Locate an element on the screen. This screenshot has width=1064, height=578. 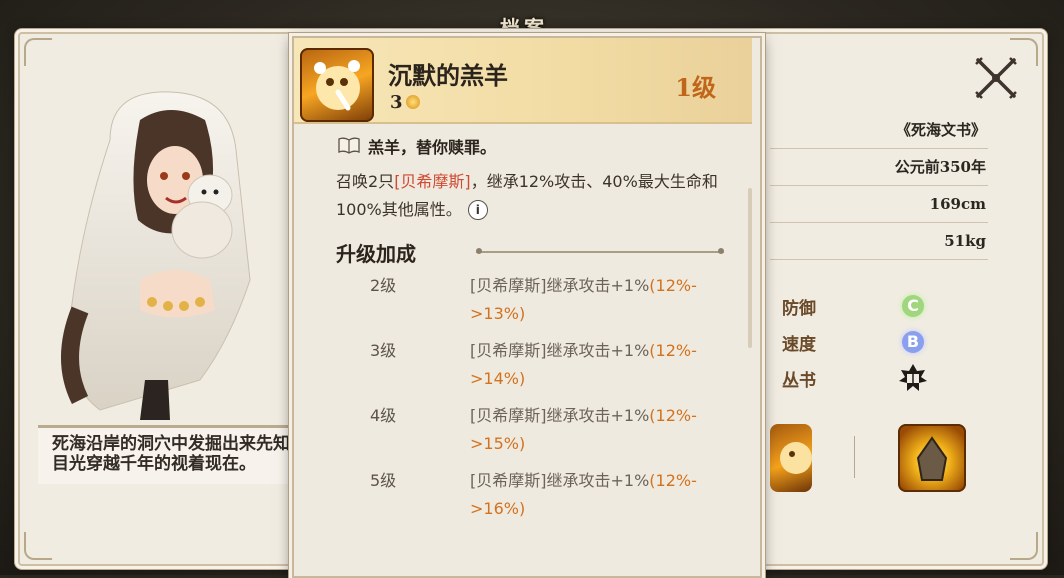
info-weight: 51kg is located at coordinates (879, 241).